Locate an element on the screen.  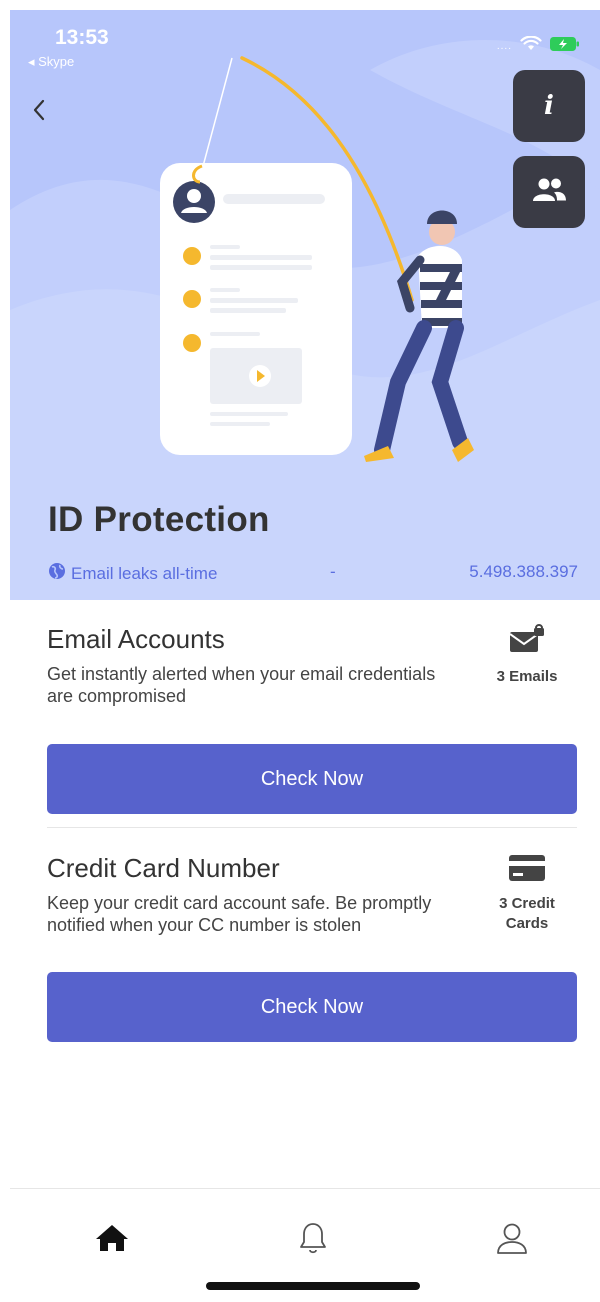
home-indicator is located at coordinates (313, 1286).